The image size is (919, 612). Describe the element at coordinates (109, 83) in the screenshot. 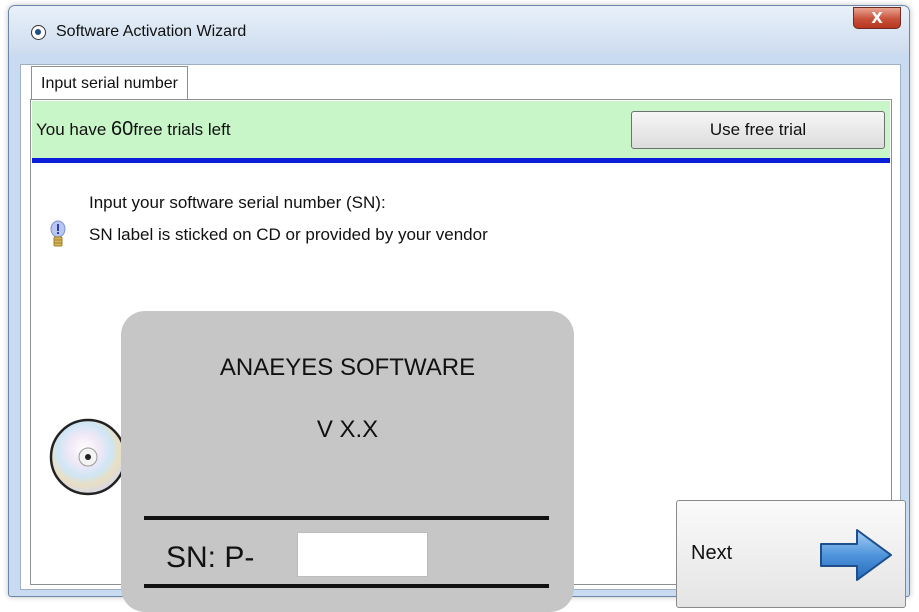

I see `tab-input-serial-number: Input serial number` at that location.